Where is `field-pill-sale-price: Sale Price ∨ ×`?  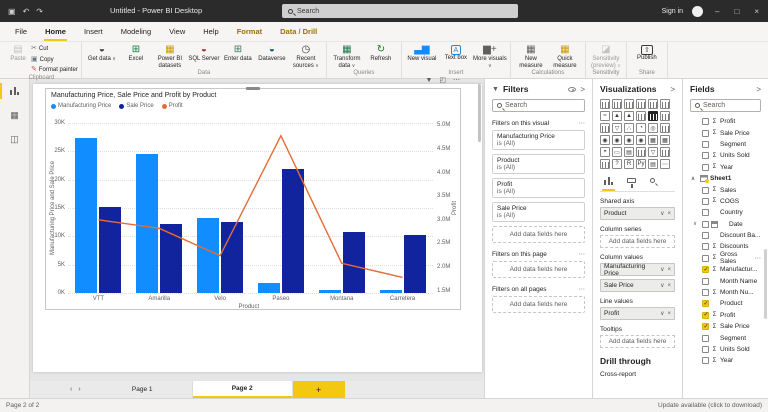 field-pill-sale-price: Sale Price ∨ × is located at coordinates (637, 285).